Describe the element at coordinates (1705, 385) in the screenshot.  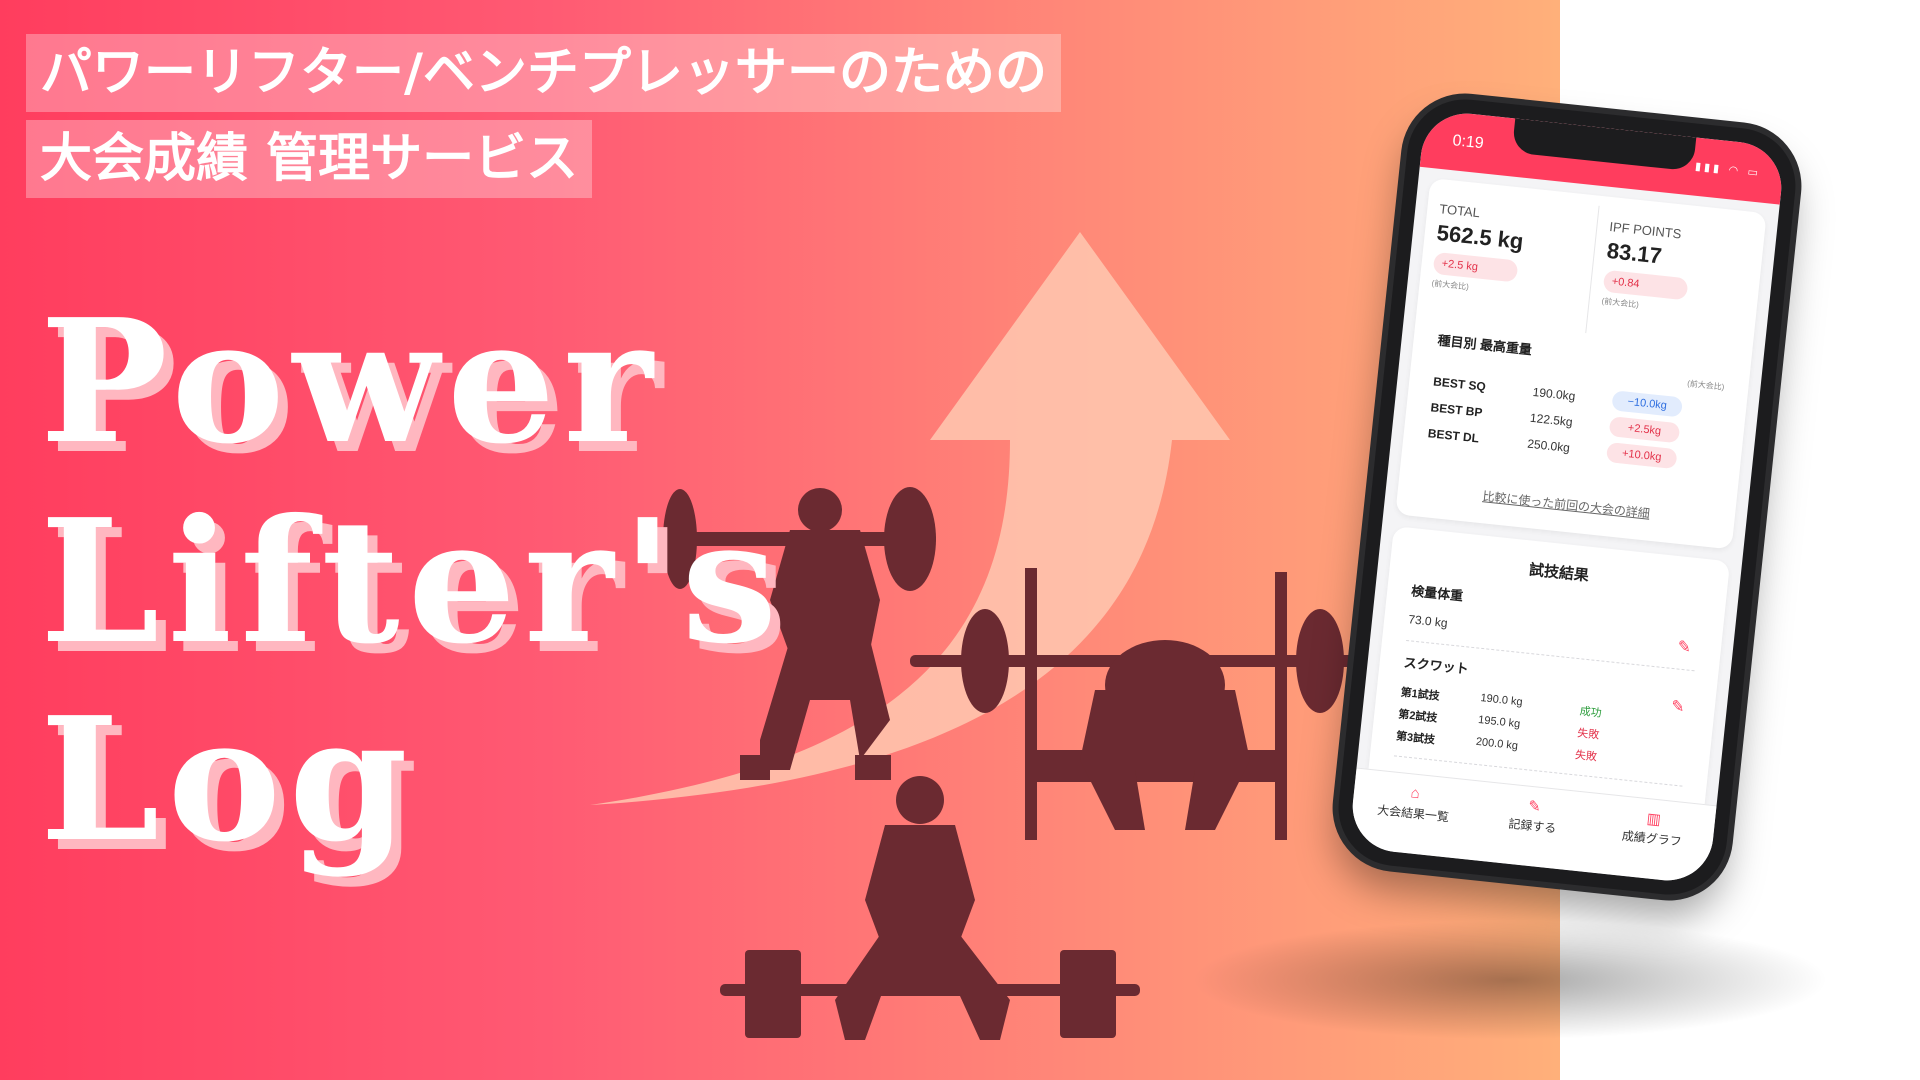
I see `best-note: (前大会比)` at that location.